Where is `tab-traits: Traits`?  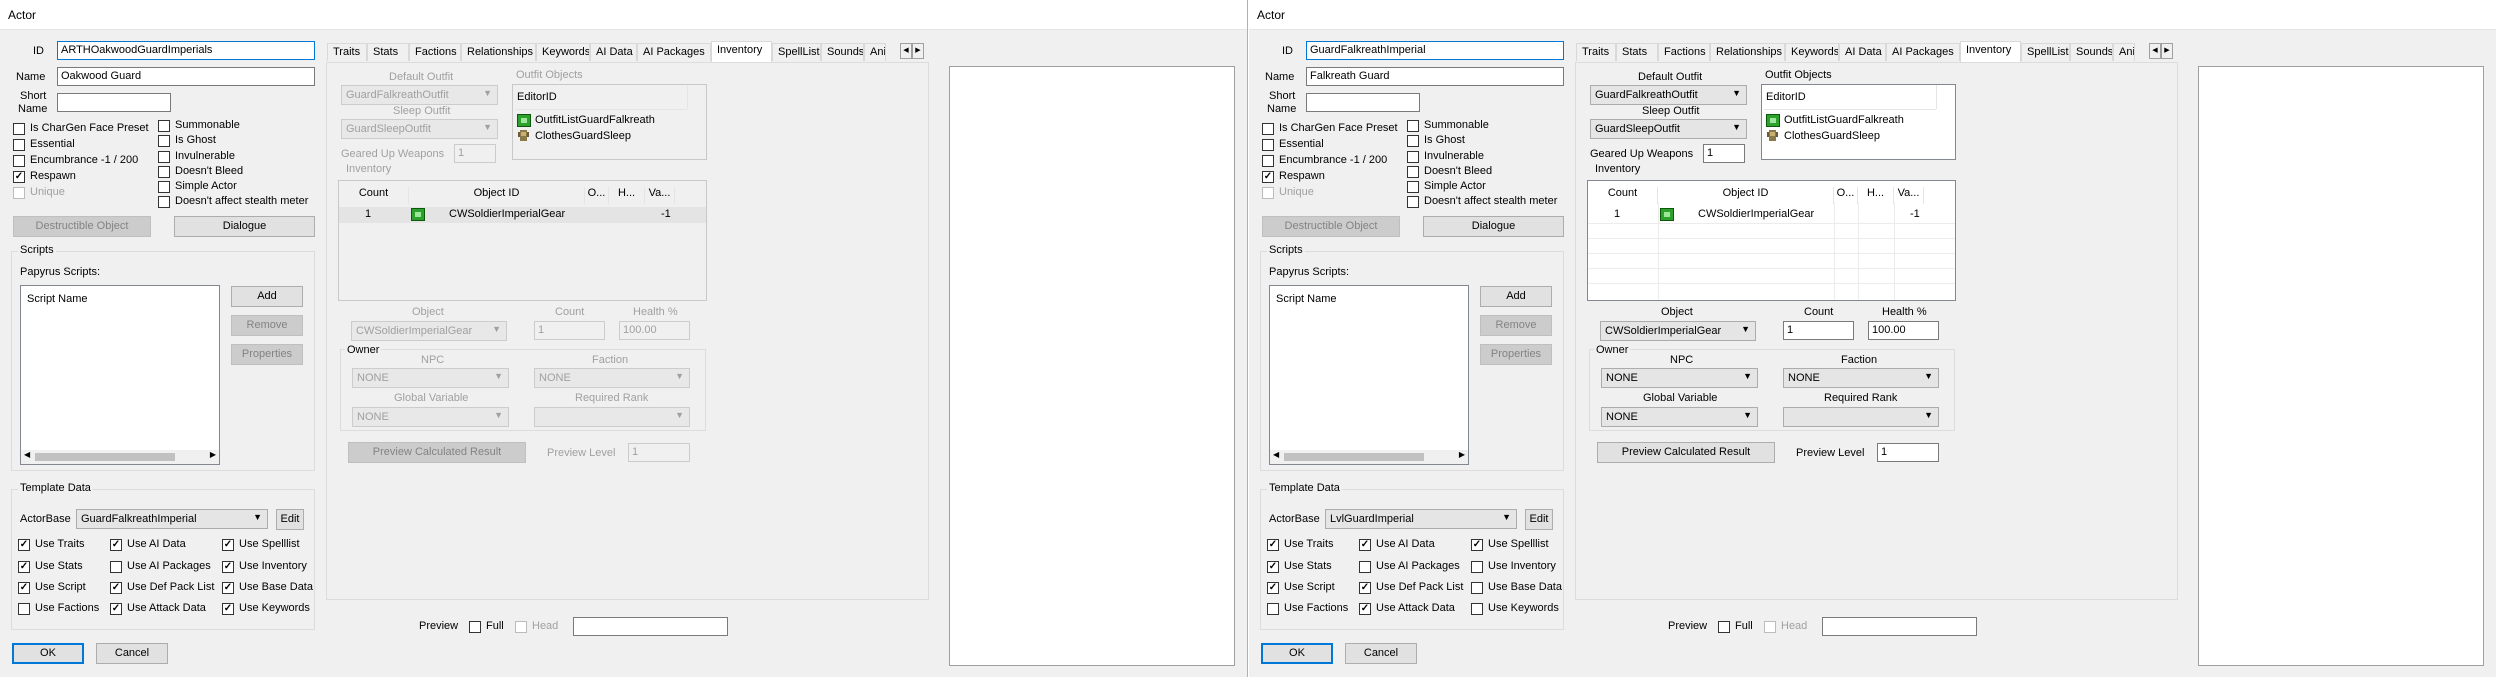 tab-traits: Traits is located at coordinates (1596, 52).